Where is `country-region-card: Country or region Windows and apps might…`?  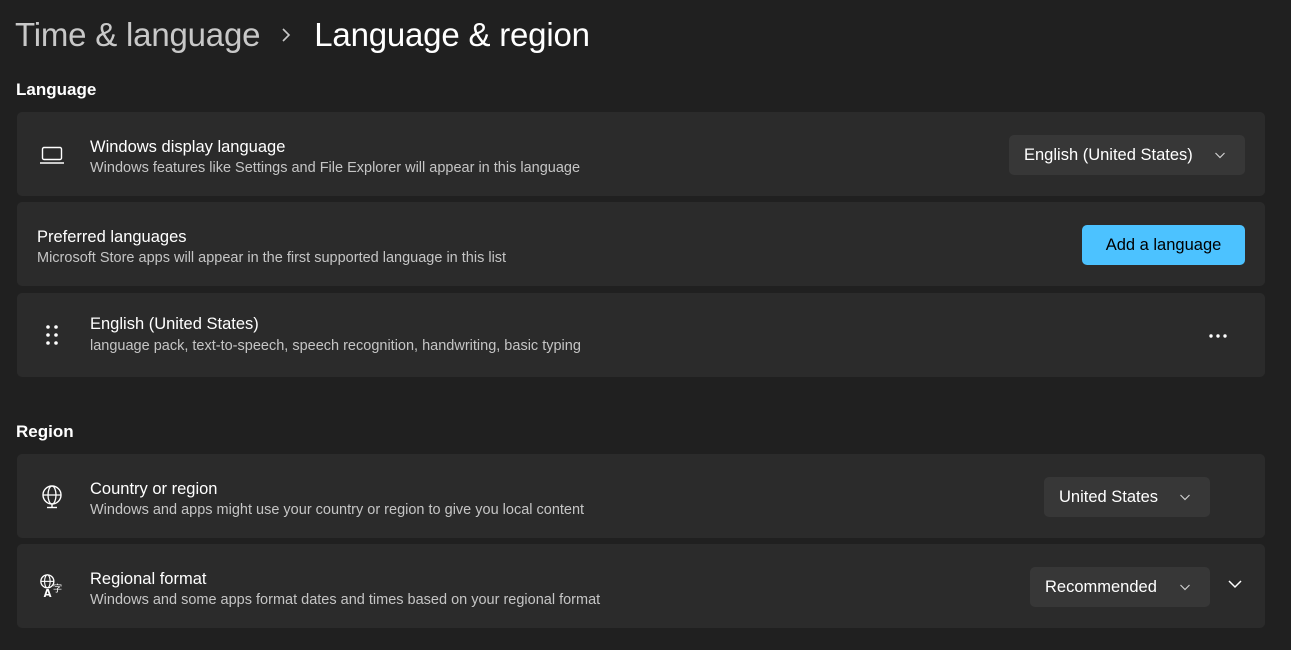
country-region-card: Country or region Windows and apps might… is located at coordinates (641, 496).